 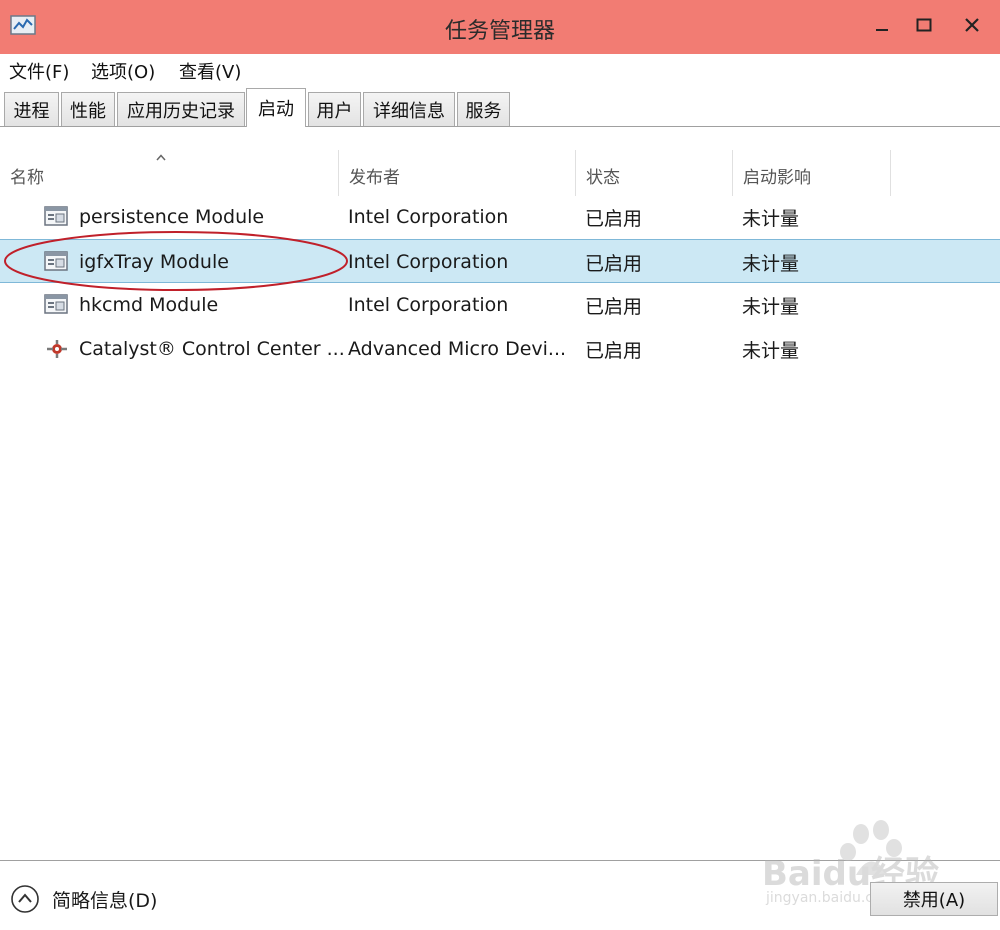 I want to click on disable-button: 禁用(A), so click(x=934, y=899).